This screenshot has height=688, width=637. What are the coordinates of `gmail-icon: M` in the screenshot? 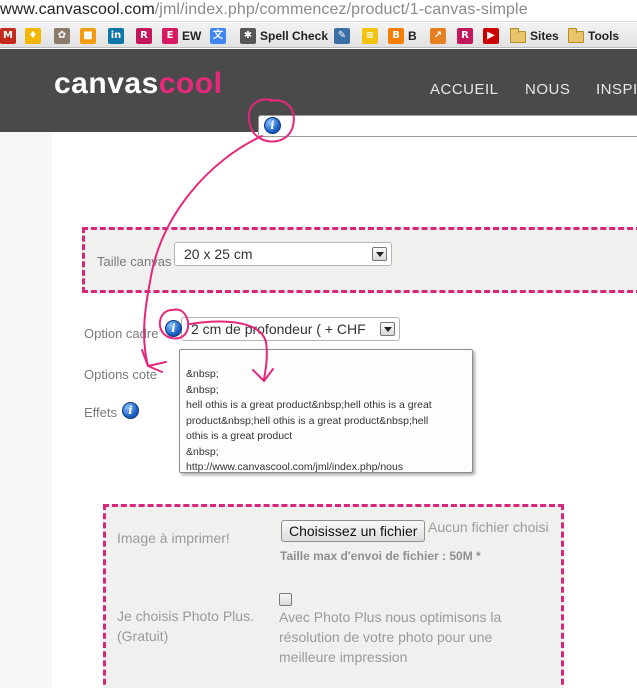 It's located at (8, 35).